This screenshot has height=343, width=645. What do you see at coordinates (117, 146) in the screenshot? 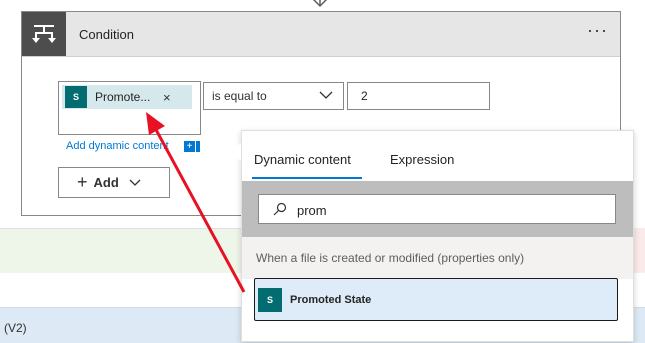
I see `add-dynamic-content-link: Add dynamic content` at bounding box center [117, 146].